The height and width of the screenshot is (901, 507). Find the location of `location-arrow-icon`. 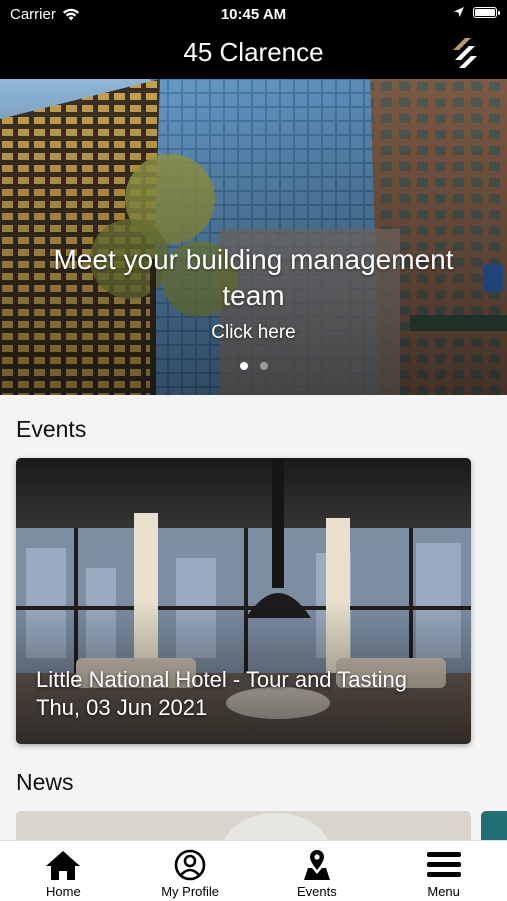

location-arrow-icon is located at coordinates (459, 12).